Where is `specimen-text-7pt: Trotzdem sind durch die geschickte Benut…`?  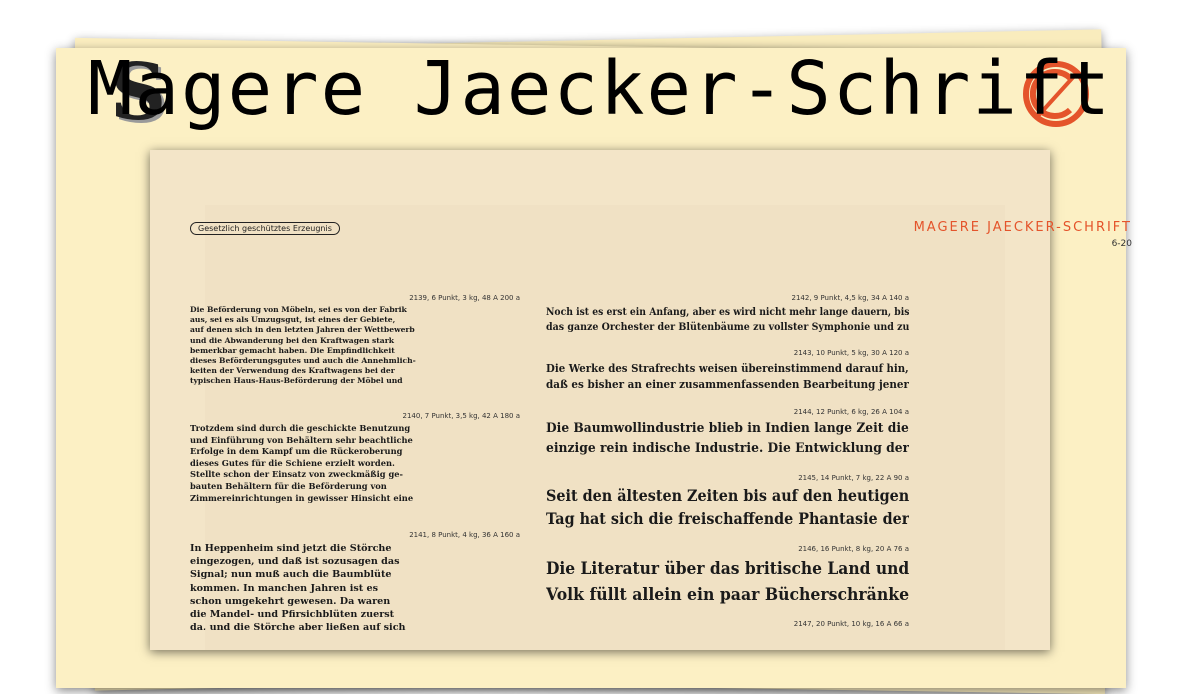 specimen-text-7pt: Trotzdem sind durch die geschickte Benut… is located at coordinates (302, 463).